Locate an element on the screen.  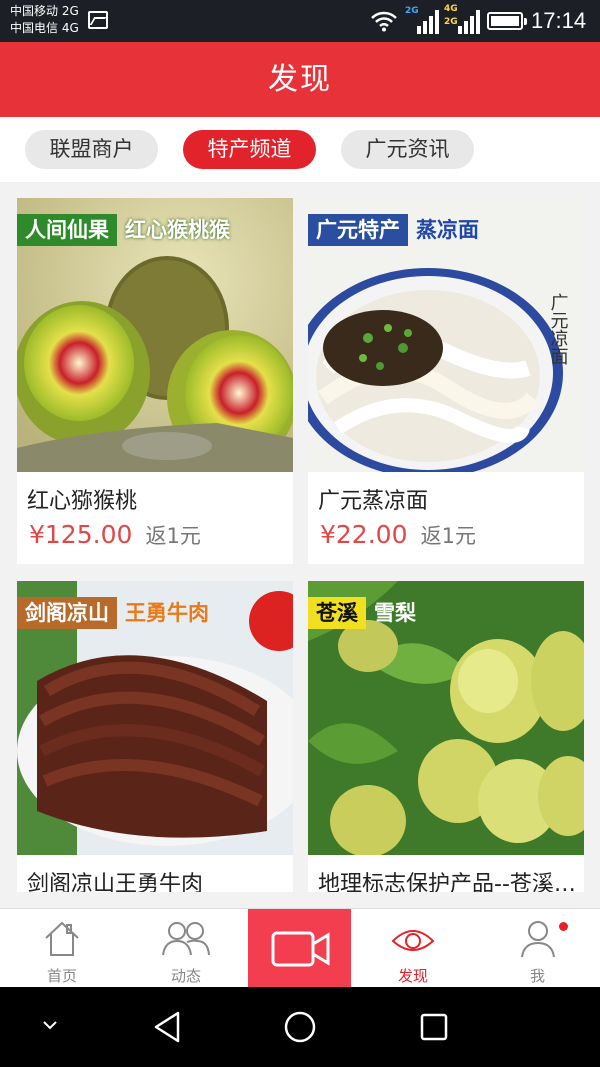
badge-label-right: 蒸凉面 is located at coordinates (447, 230).